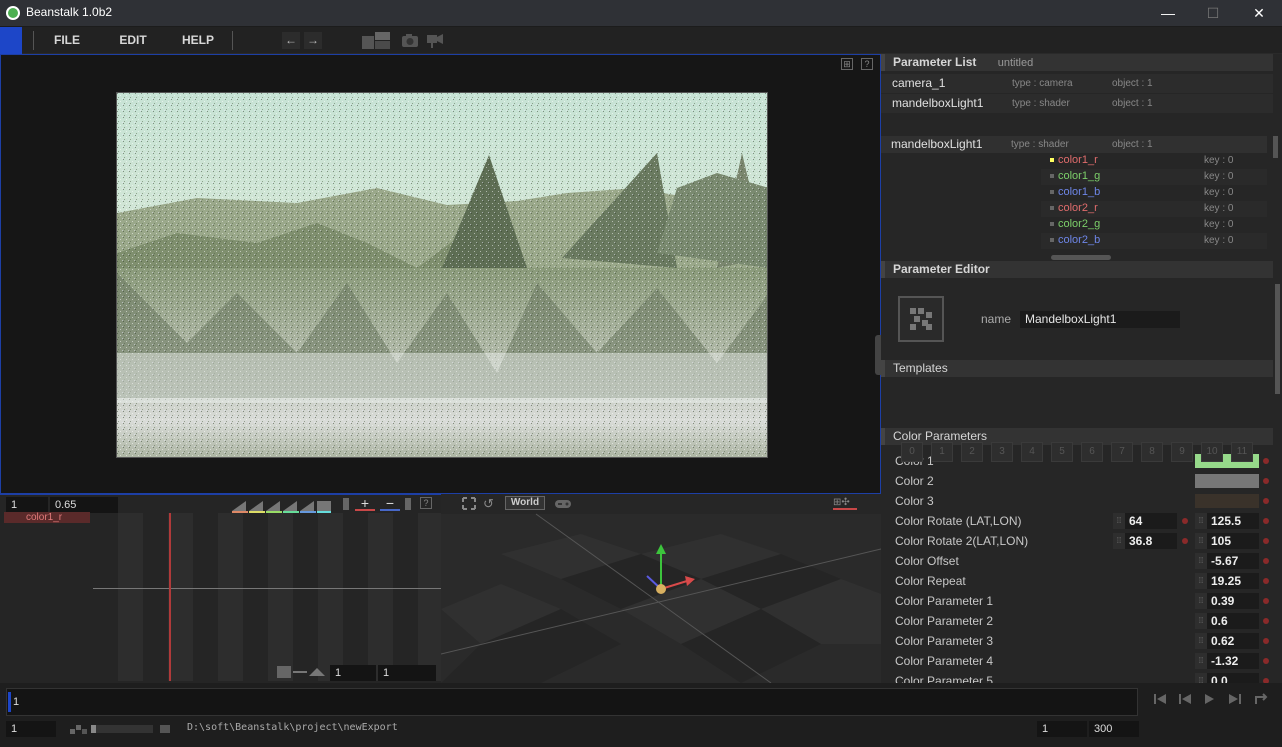  I want to click on parameter-value-field: 0.6, so click(1233, 621).